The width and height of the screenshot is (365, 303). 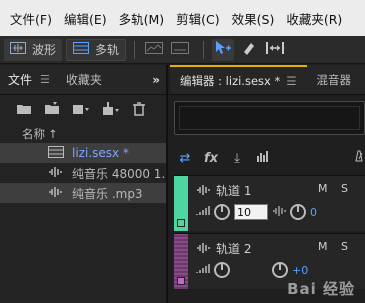 I want to click on file-item-label: 纯音乐 .mp3, so click(x=107, y=193).